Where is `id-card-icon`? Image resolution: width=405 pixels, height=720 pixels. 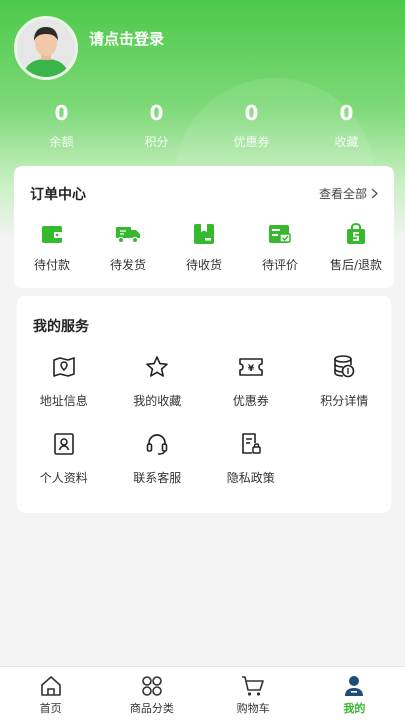
id-card-icon is located at coordinates (63, 444).